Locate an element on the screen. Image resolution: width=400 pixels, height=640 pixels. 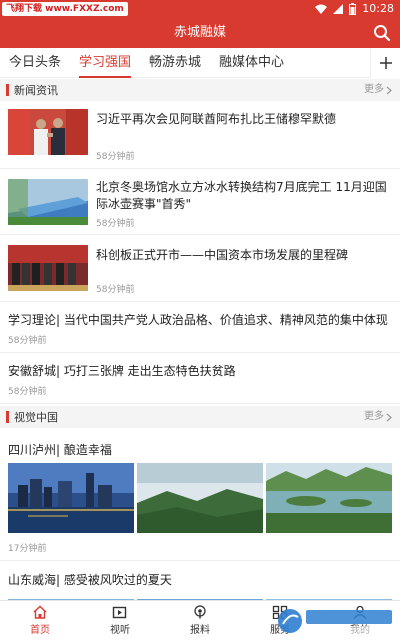
search-icon is located at coordinates (382, 33).